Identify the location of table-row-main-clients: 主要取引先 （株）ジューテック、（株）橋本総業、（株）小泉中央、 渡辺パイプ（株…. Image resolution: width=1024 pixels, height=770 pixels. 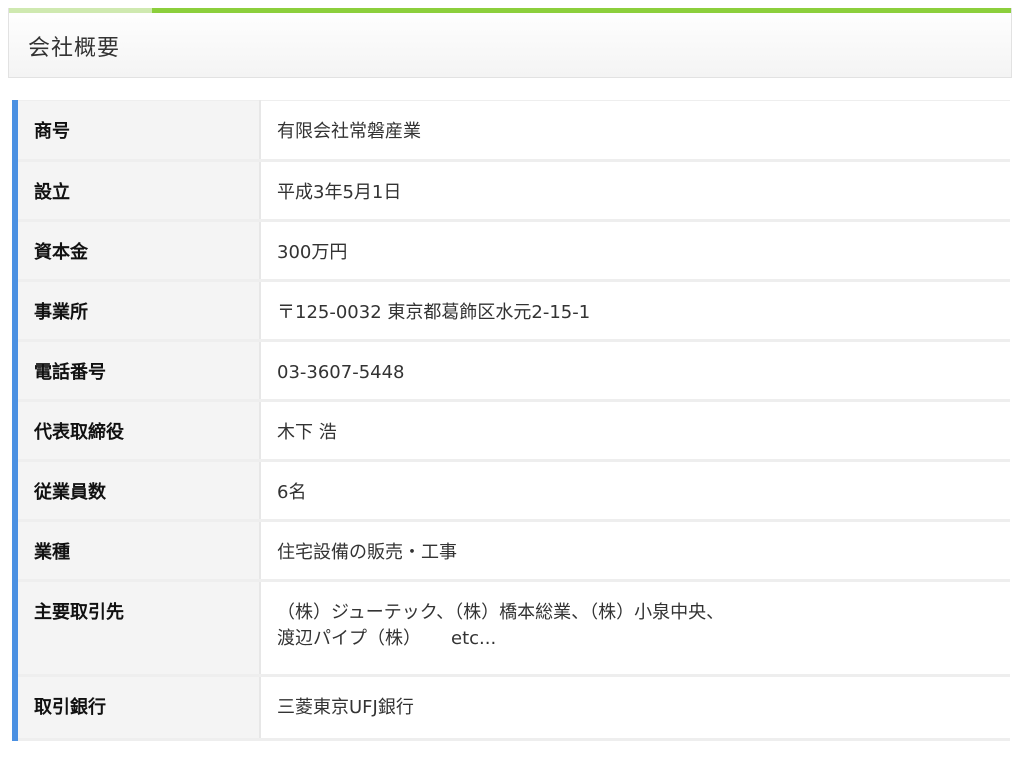
(511, 628).